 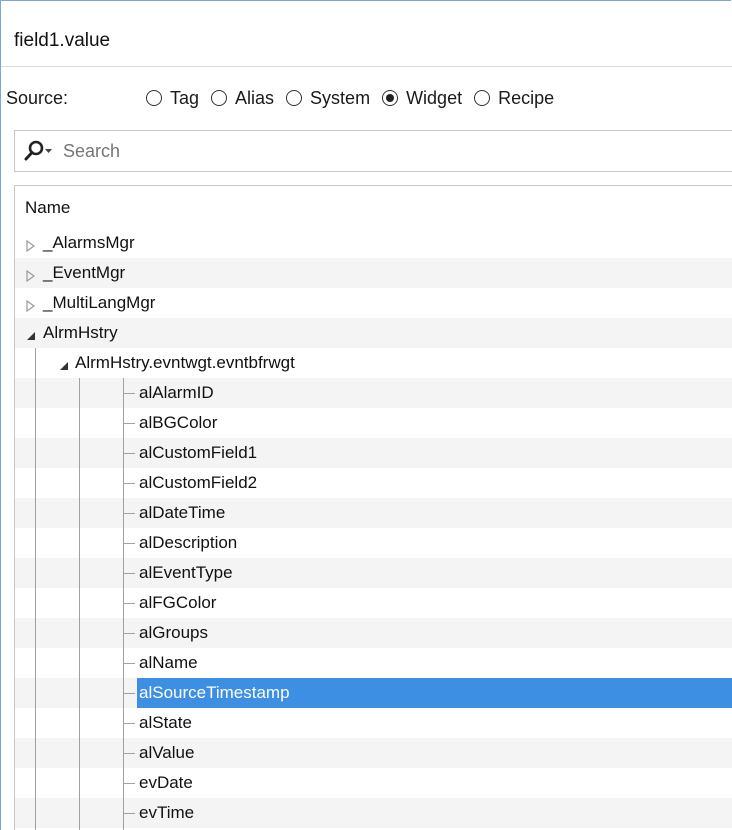 I want to click on source-radio-tag: Tag, so click(x=172, y=98).